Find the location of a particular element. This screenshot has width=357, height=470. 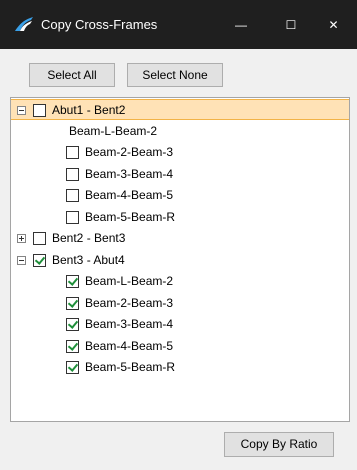

tree-group-row: Bent2 - Bent3 is located at coordinates (180, 238).